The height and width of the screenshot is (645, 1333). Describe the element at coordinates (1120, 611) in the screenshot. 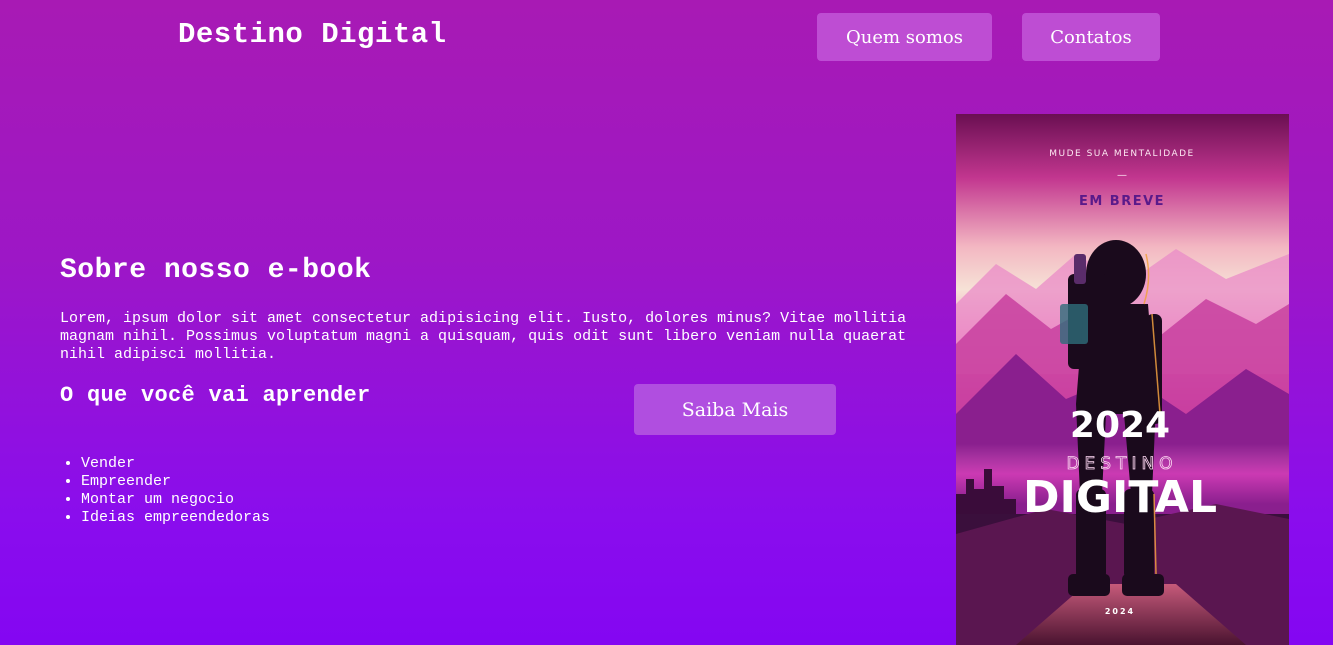

I see `cover-footer-year: 2024` at that location.